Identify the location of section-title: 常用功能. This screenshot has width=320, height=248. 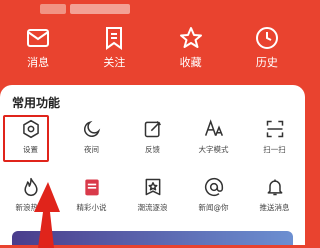
(36, 103).